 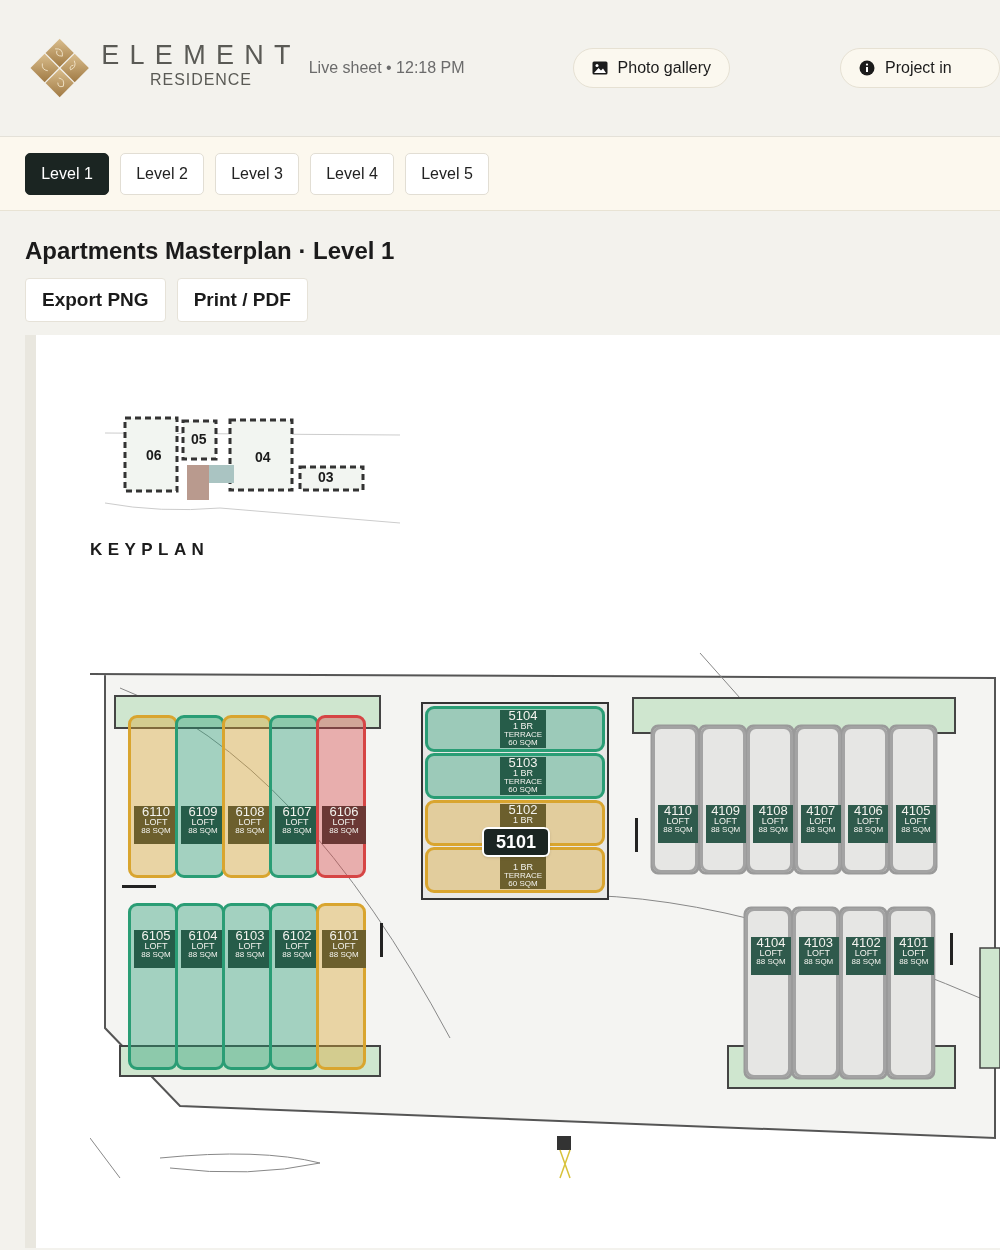 I want to click on unit-number: 5104, so click(x=523, y=716).